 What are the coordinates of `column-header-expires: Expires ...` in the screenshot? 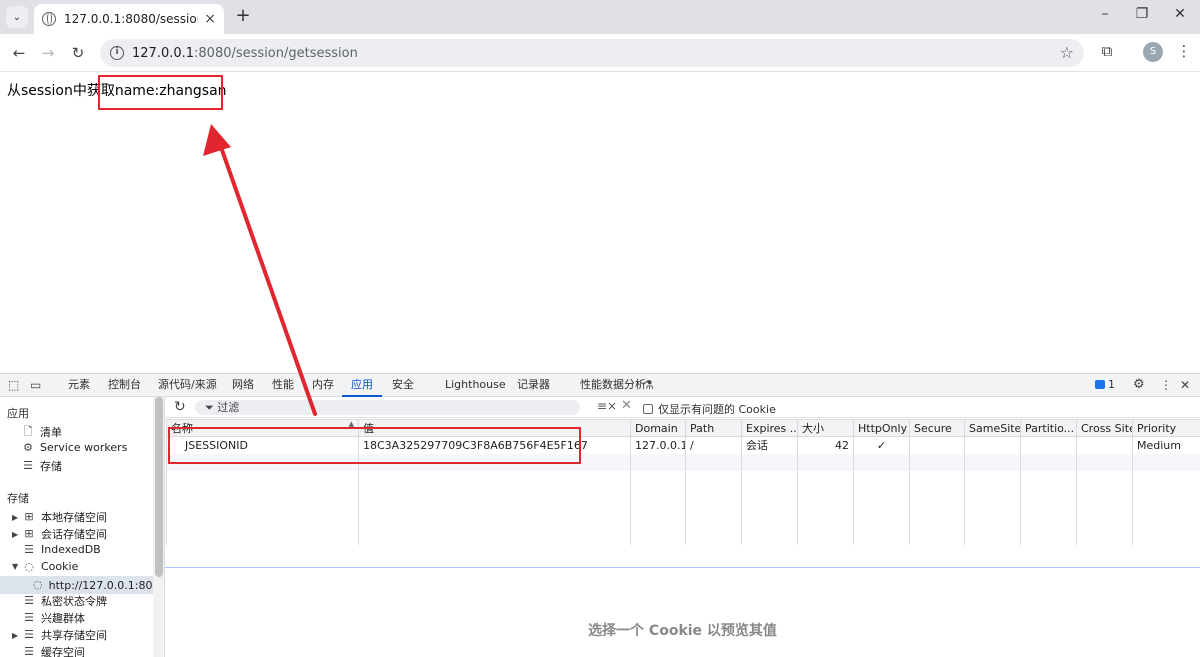 It's located at (769, 428).